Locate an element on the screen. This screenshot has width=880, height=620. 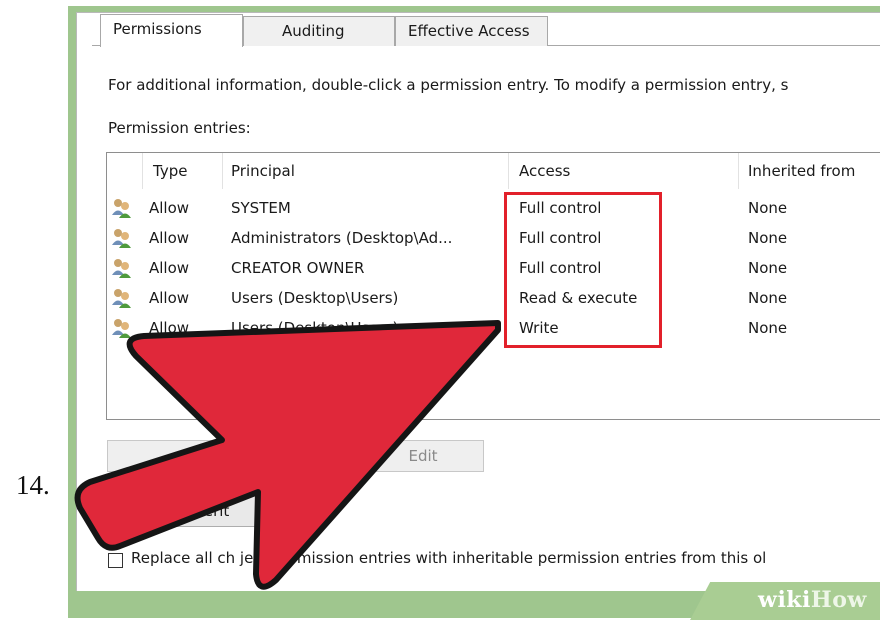
wikihow-watermark: wikiHow is located at coordinates (812, 600).